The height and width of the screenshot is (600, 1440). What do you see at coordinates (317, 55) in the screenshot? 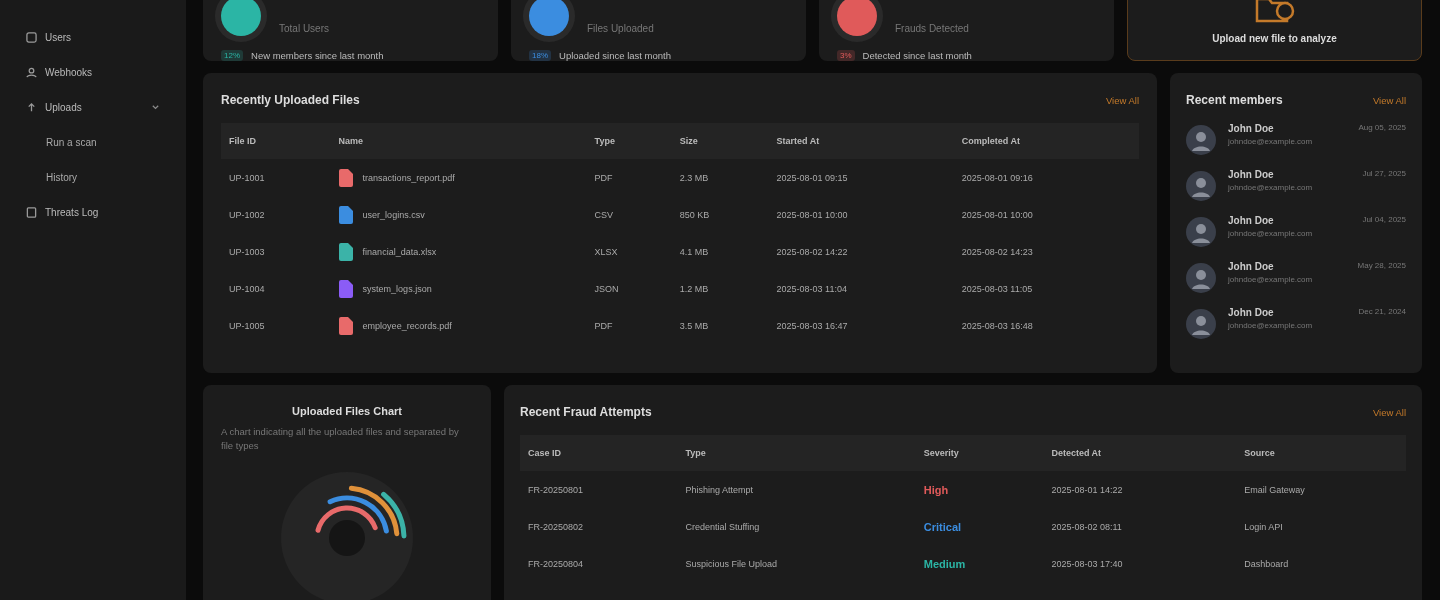
I see `stat-note: New members since last month` at bounding box center [317, 55].